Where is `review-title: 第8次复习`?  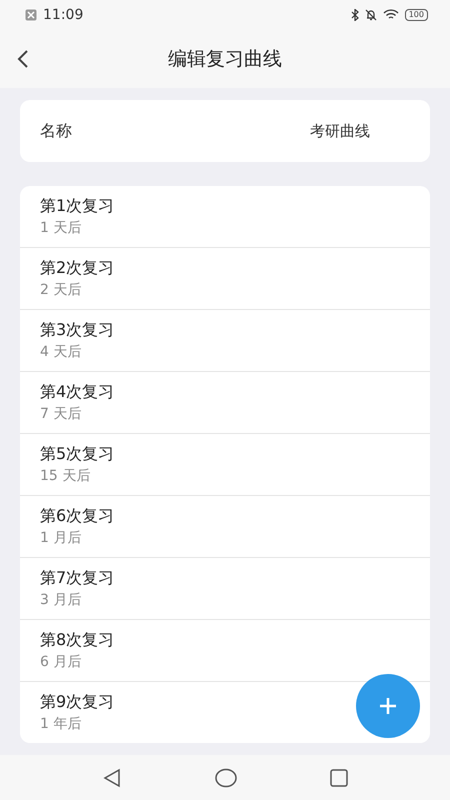 review-title: 第8次复习 is located at coordinates (77, 640).